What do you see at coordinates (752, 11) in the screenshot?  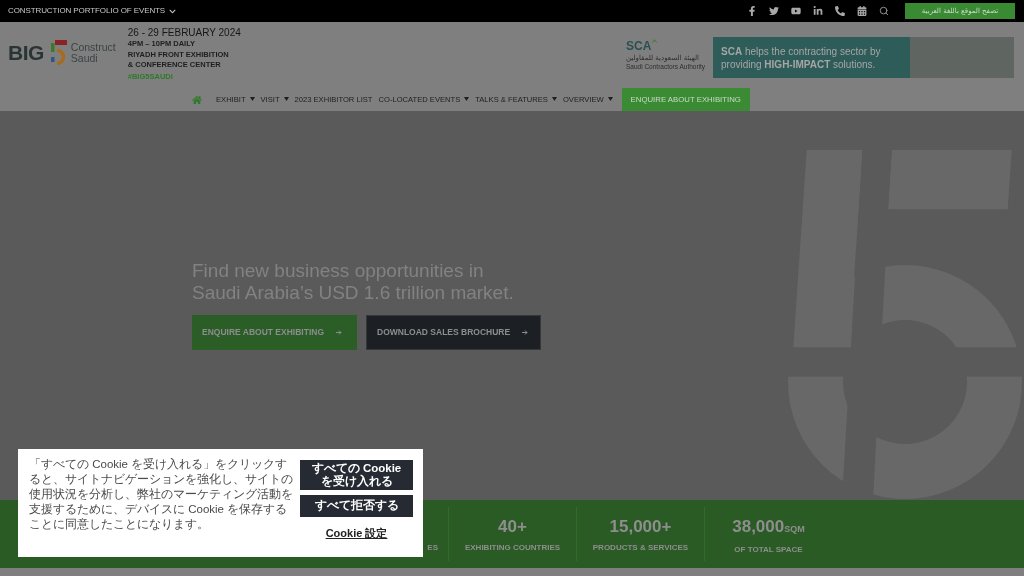 I see `facebook-icon` at bounding box center [752, 11].